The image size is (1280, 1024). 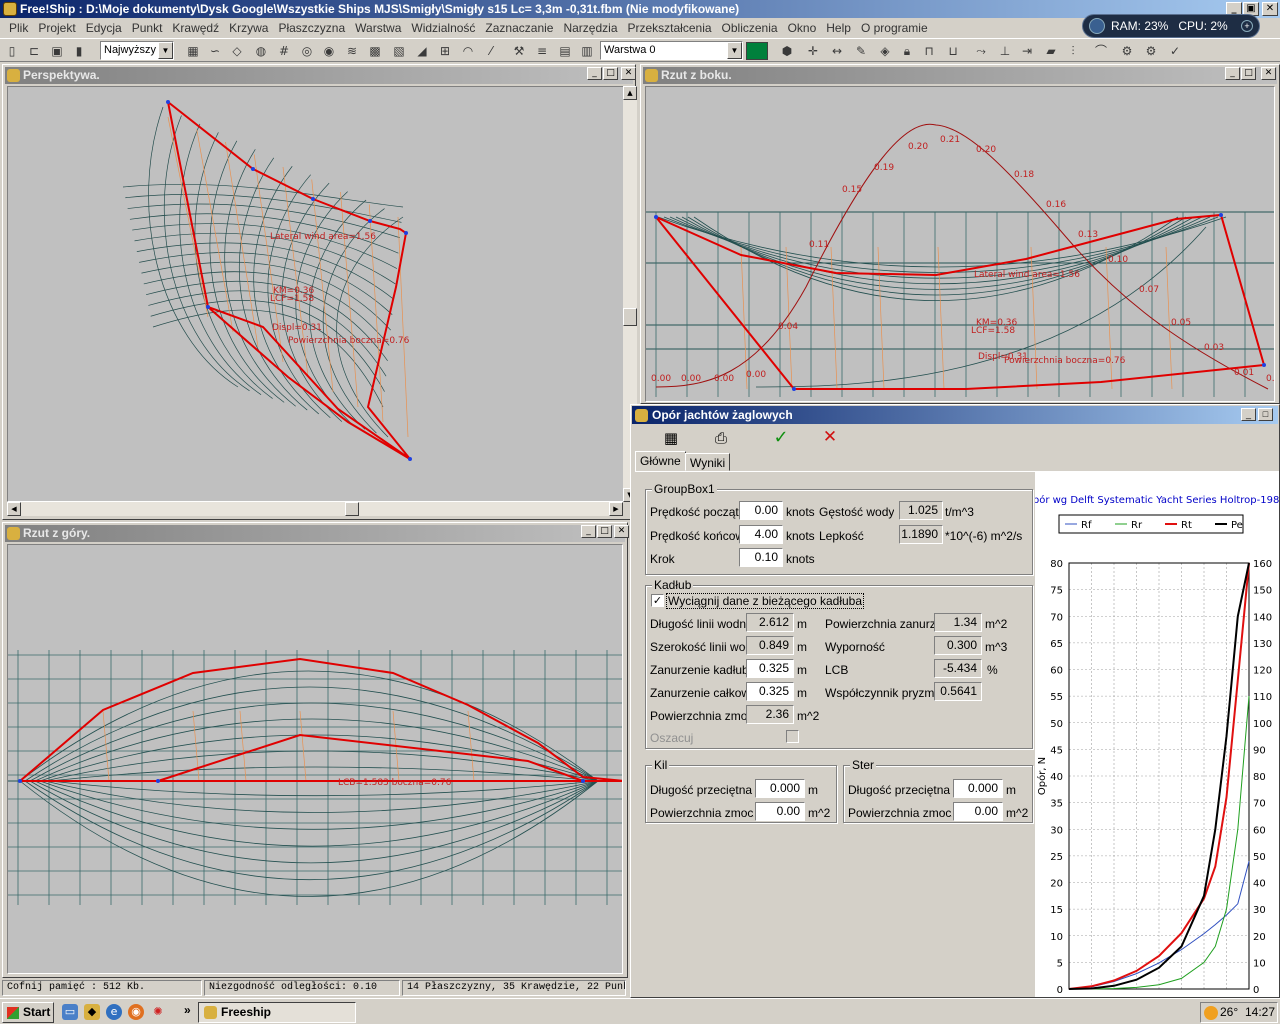 What do you see at coordinates (187, 1010) in the screenshot?
I see `more-icon: »` at bounding box center [187, 1010].